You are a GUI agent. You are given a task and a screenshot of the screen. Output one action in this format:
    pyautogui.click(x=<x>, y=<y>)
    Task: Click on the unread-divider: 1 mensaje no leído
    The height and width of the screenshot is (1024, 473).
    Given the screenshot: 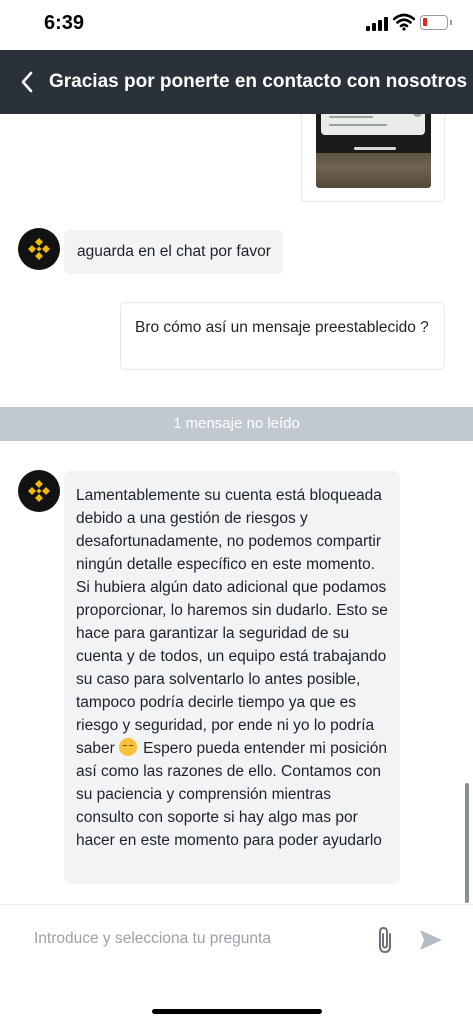 What is the action you would take?
    pyautogui.click(x=236, y=424)
    